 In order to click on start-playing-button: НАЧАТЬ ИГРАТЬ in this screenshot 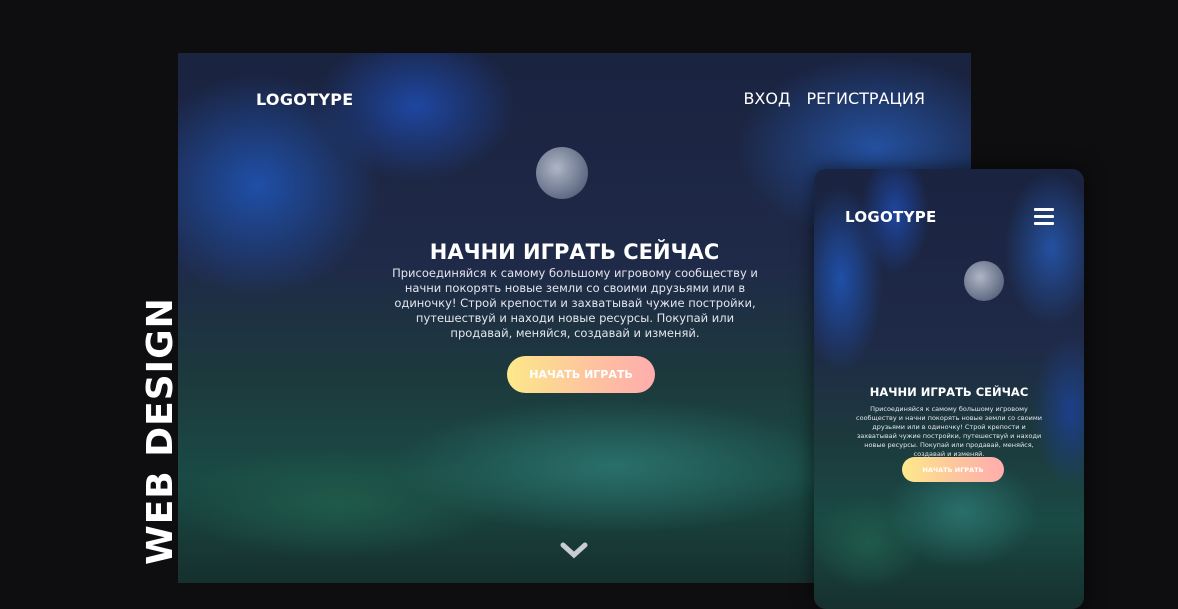, I will do `click(581, 374)`.